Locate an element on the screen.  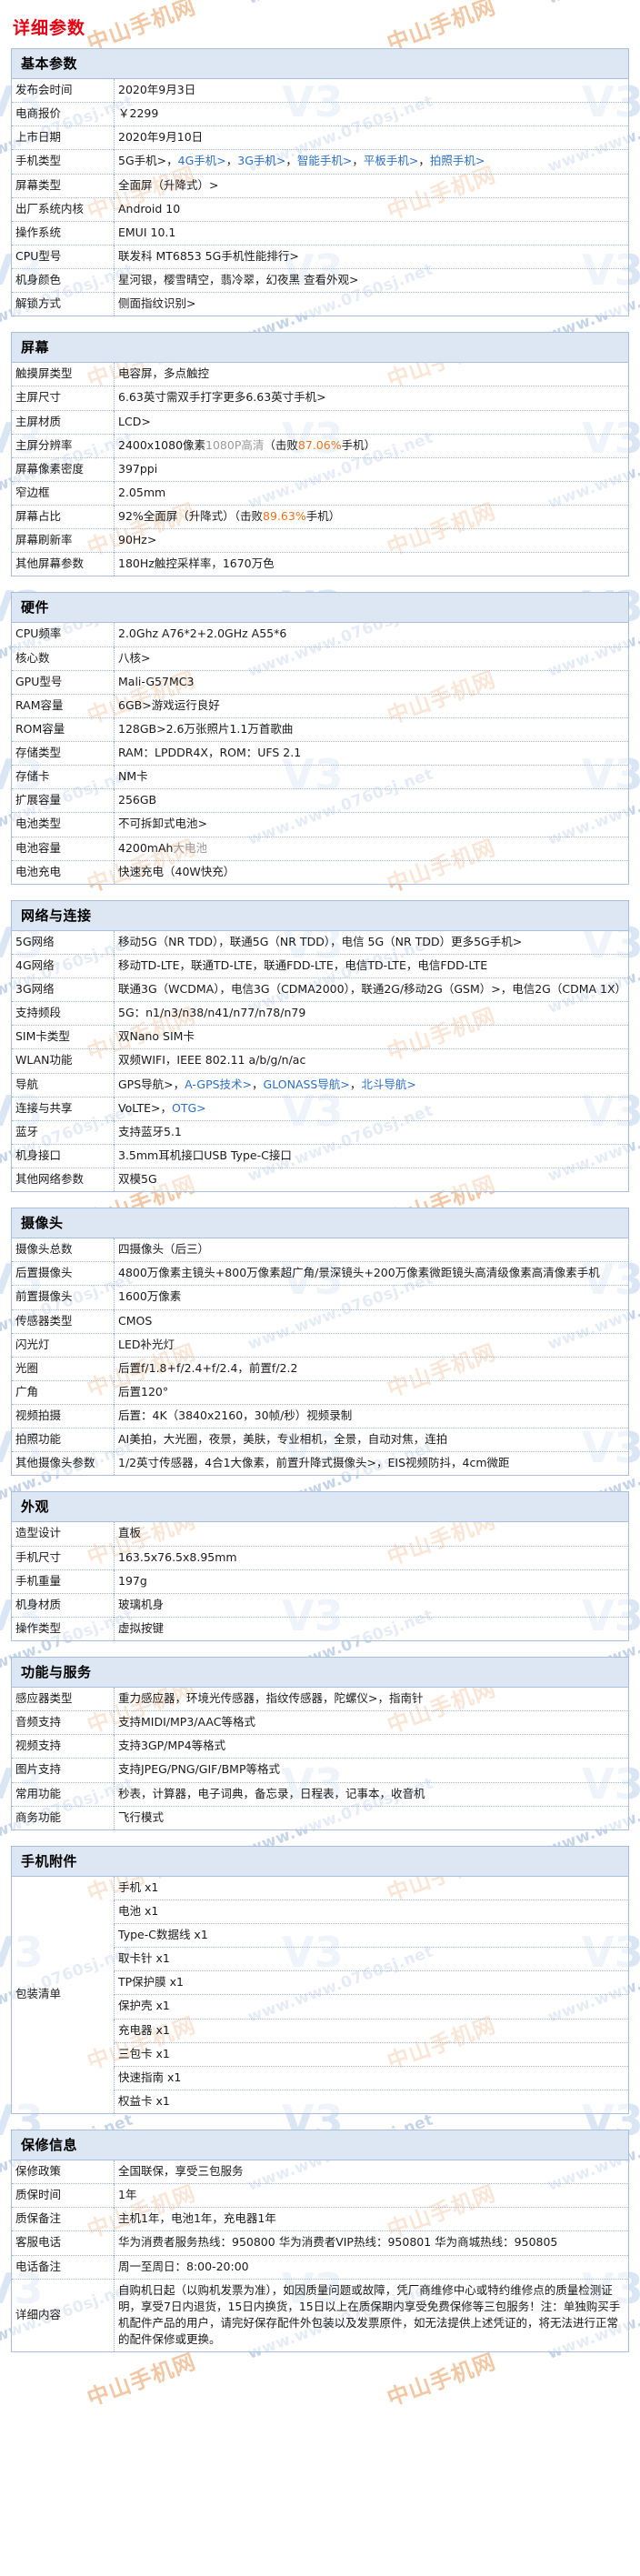
spec-row-key: 闪光灯 is located at coordinates (64, 1345).